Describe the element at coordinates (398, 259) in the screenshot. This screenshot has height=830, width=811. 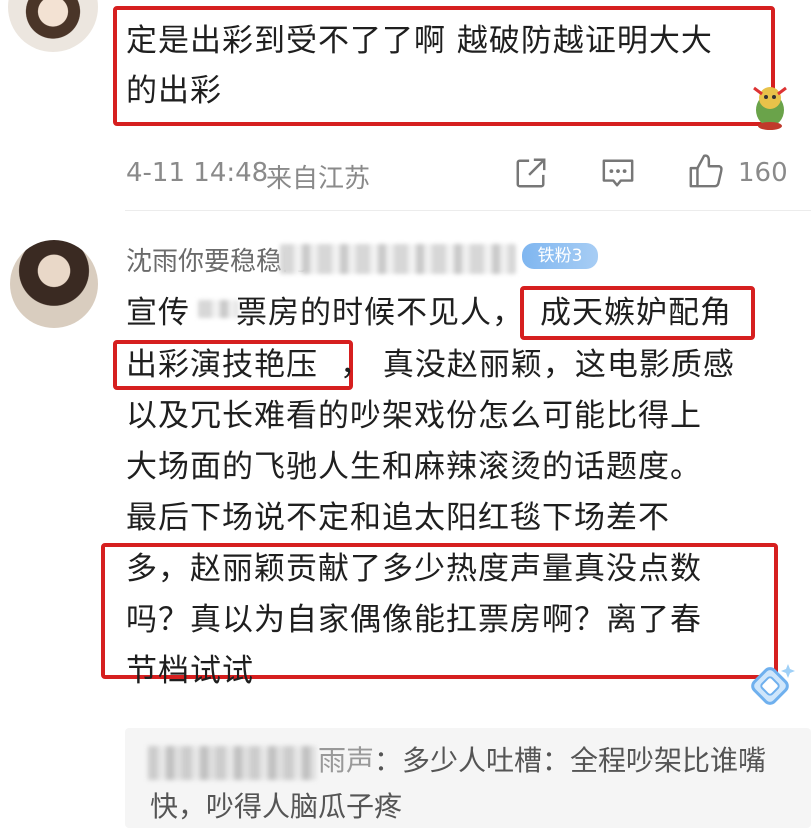
I see `blurred-username-tail` at that location.